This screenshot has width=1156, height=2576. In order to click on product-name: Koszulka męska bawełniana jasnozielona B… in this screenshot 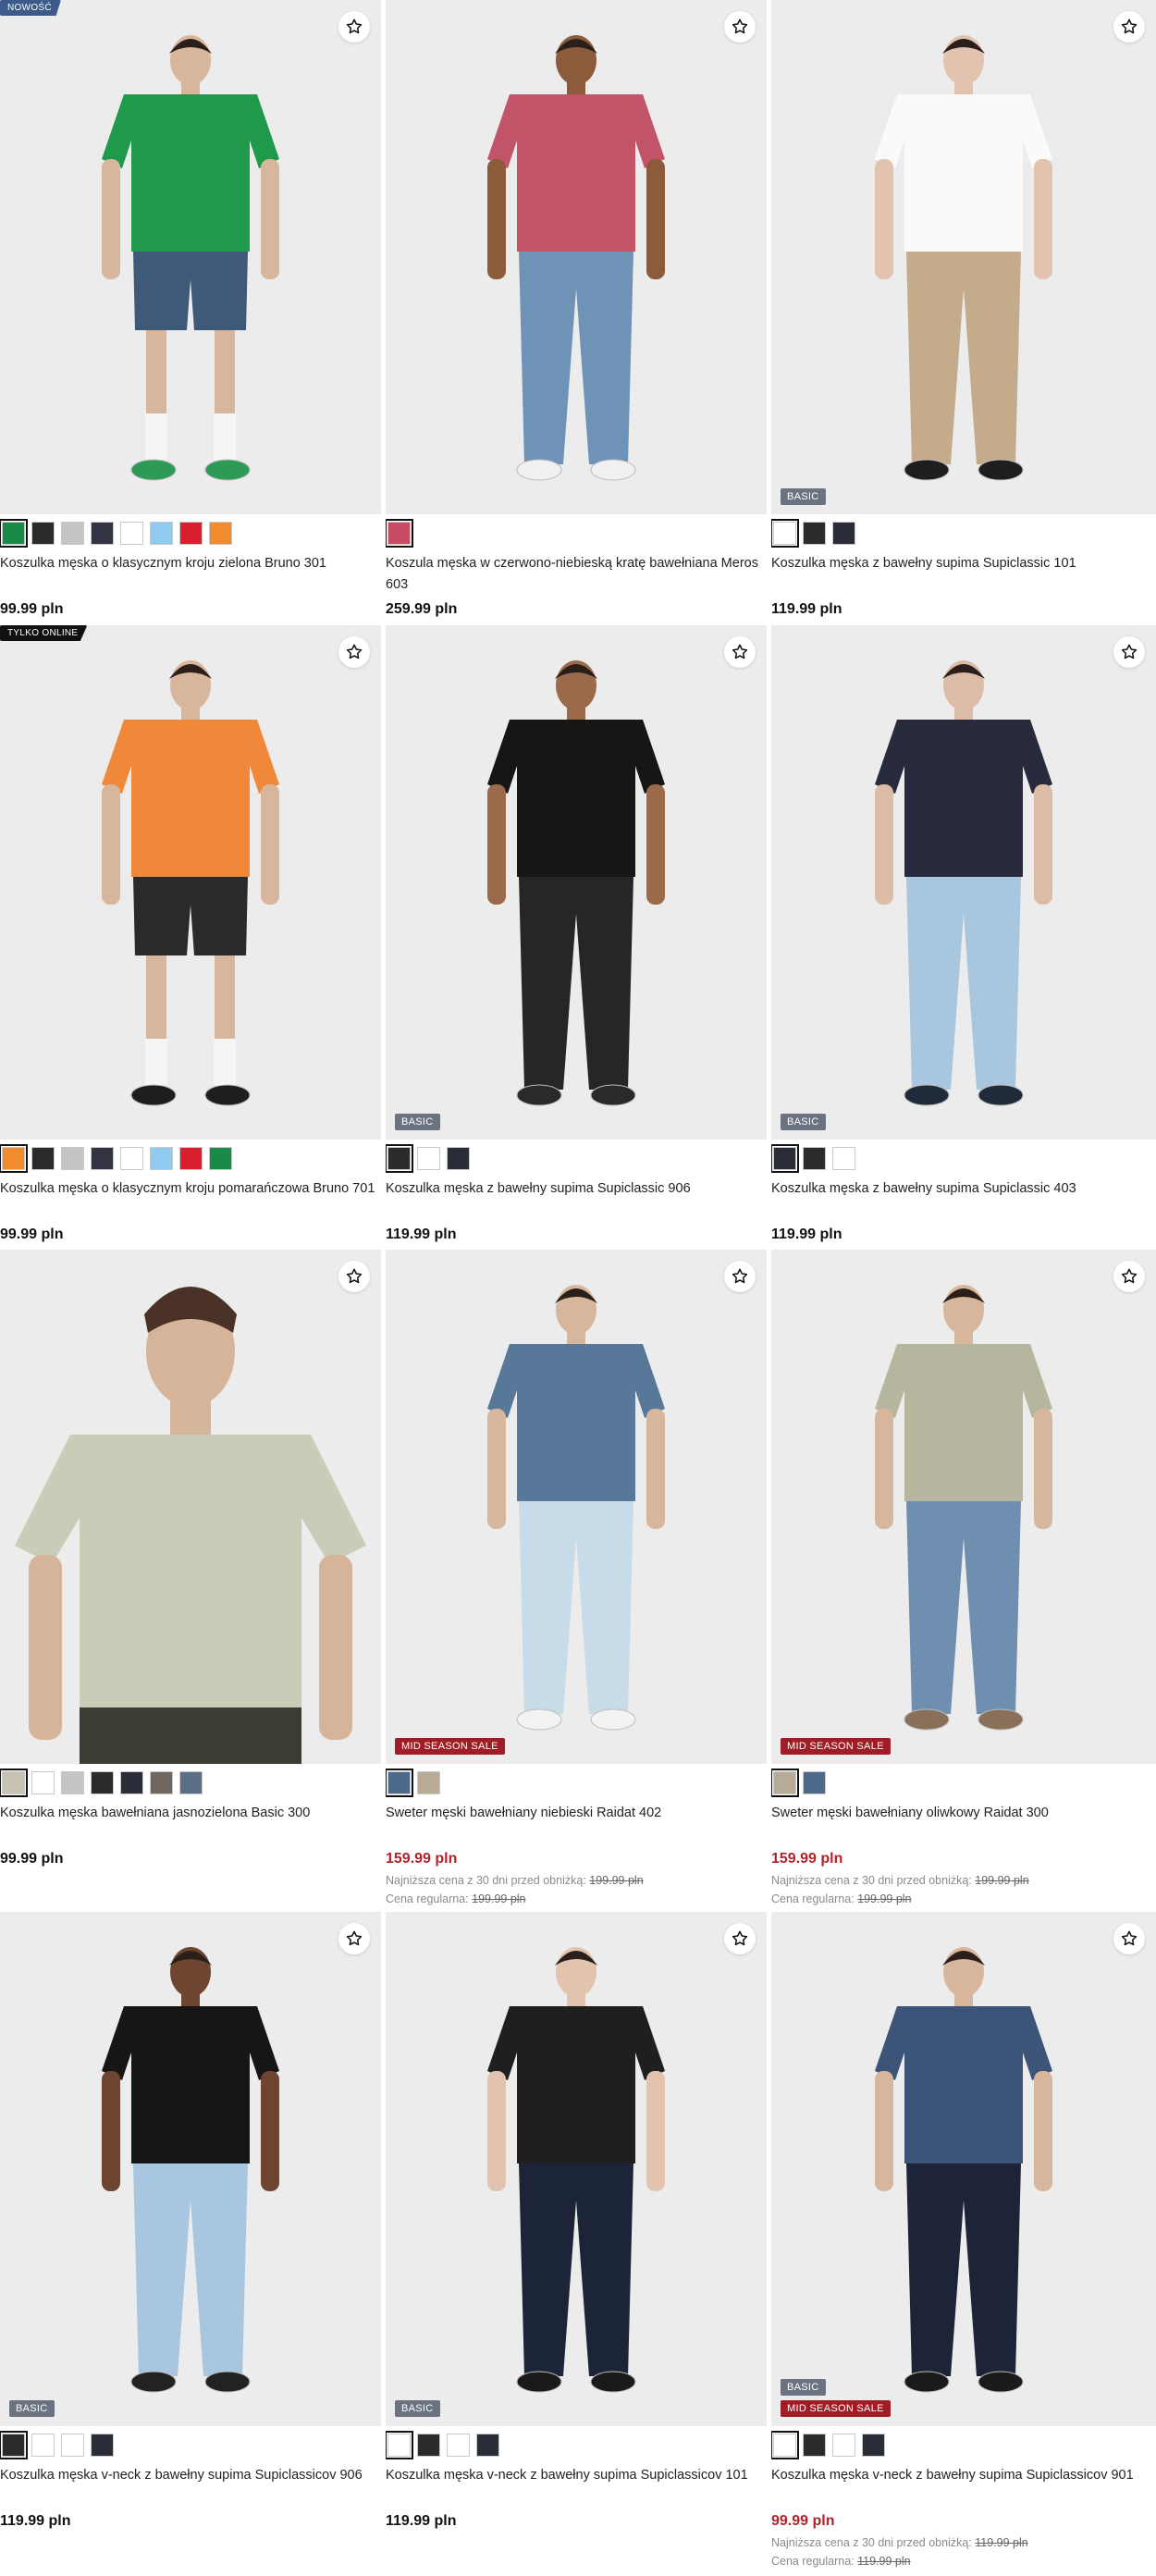, I will do `click(190, 1813)`.